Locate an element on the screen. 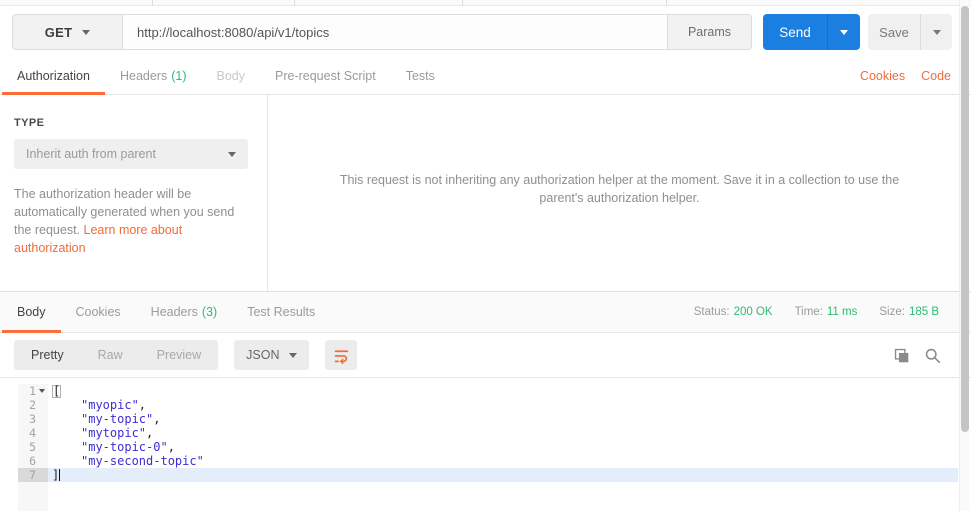 This screenshot has height=511, width=971. gutter: 5 is located at coordinates (24, 447).